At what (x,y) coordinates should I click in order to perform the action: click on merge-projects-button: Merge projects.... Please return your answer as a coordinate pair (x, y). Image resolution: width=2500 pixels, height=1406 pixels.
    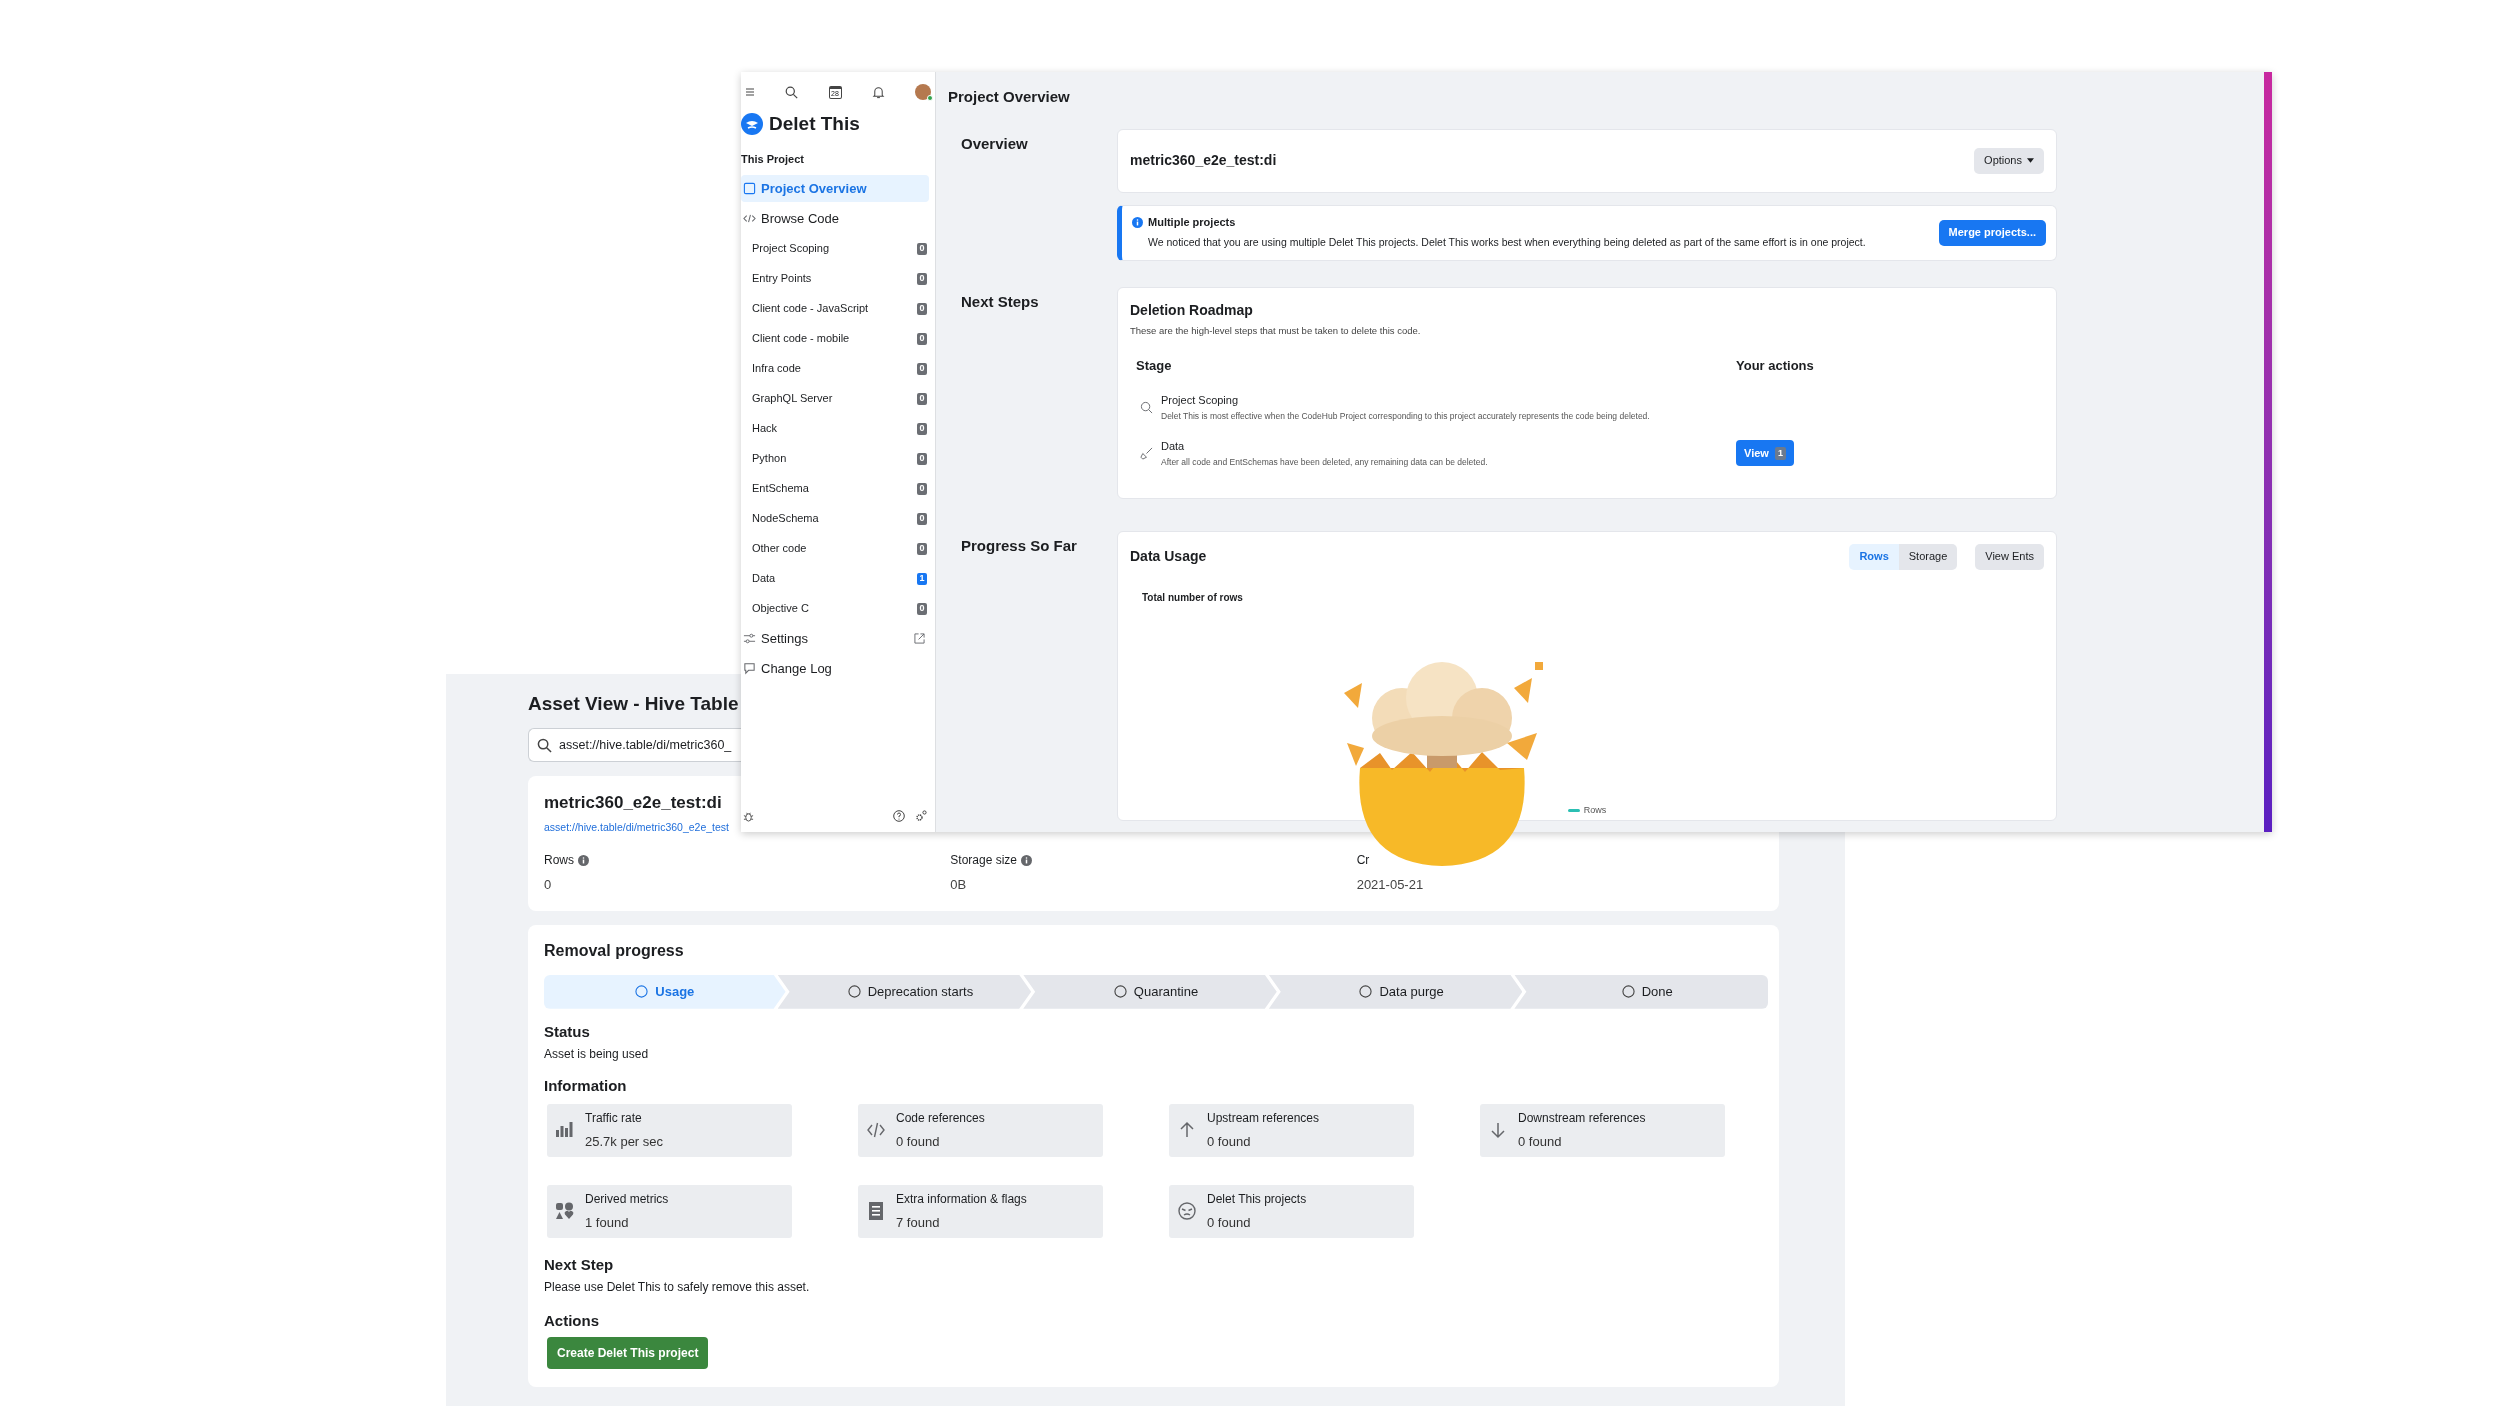
    Looking at the image, I should click on (1992, 232).